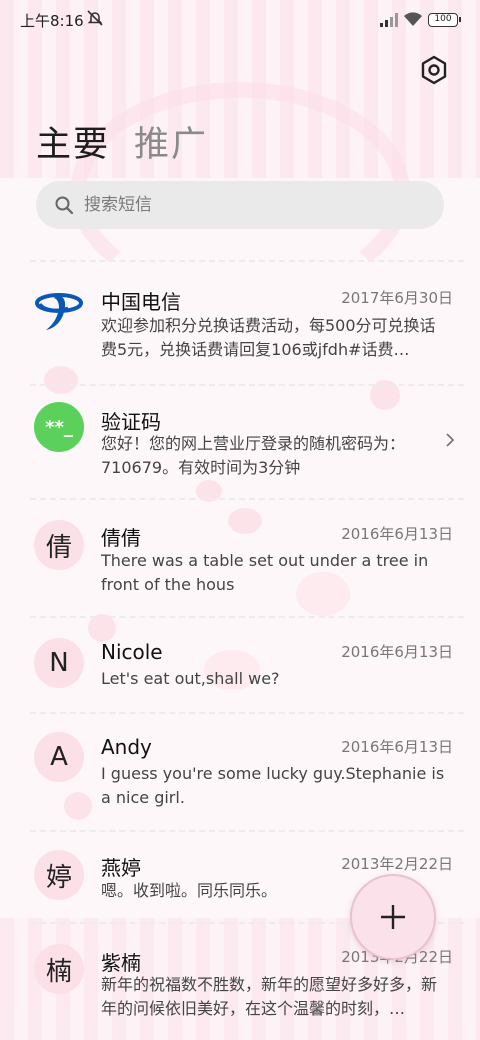  Describe the element at coordinates (389, 20) in the screenshot. I see `signal-icon` at that location.